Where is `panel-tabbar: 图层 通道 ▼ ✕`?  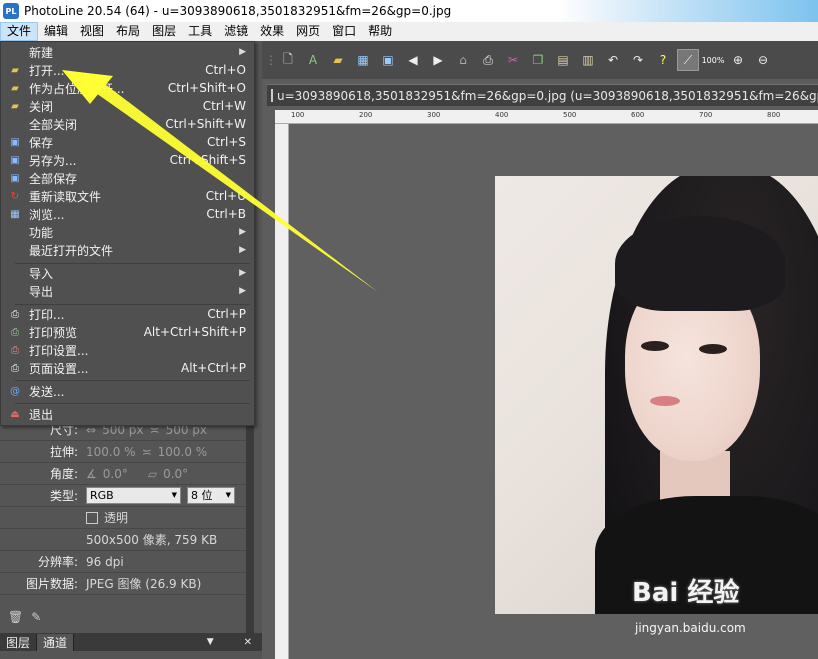 panel-tabbar: 图层 通道 ▼ ✕ is located at coordinates (131, 642).